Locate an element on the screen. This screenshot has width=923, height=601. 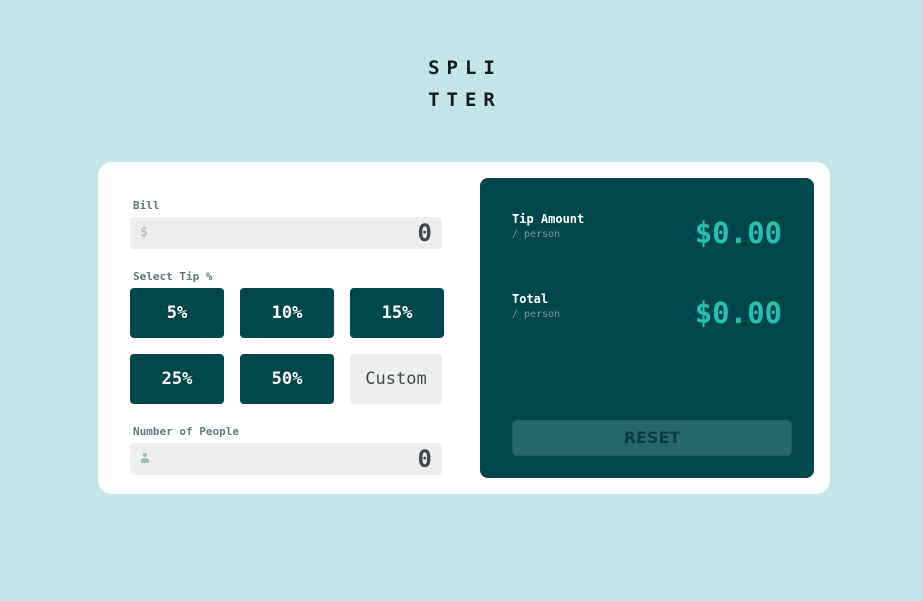
bill-label: Bill is located at coordinates (146, 205).